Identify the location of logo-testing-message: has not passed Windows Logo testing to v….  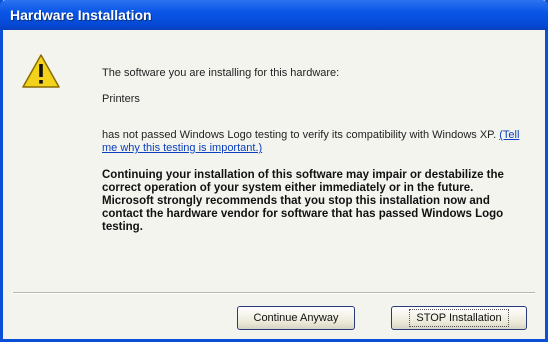
(299, 135).